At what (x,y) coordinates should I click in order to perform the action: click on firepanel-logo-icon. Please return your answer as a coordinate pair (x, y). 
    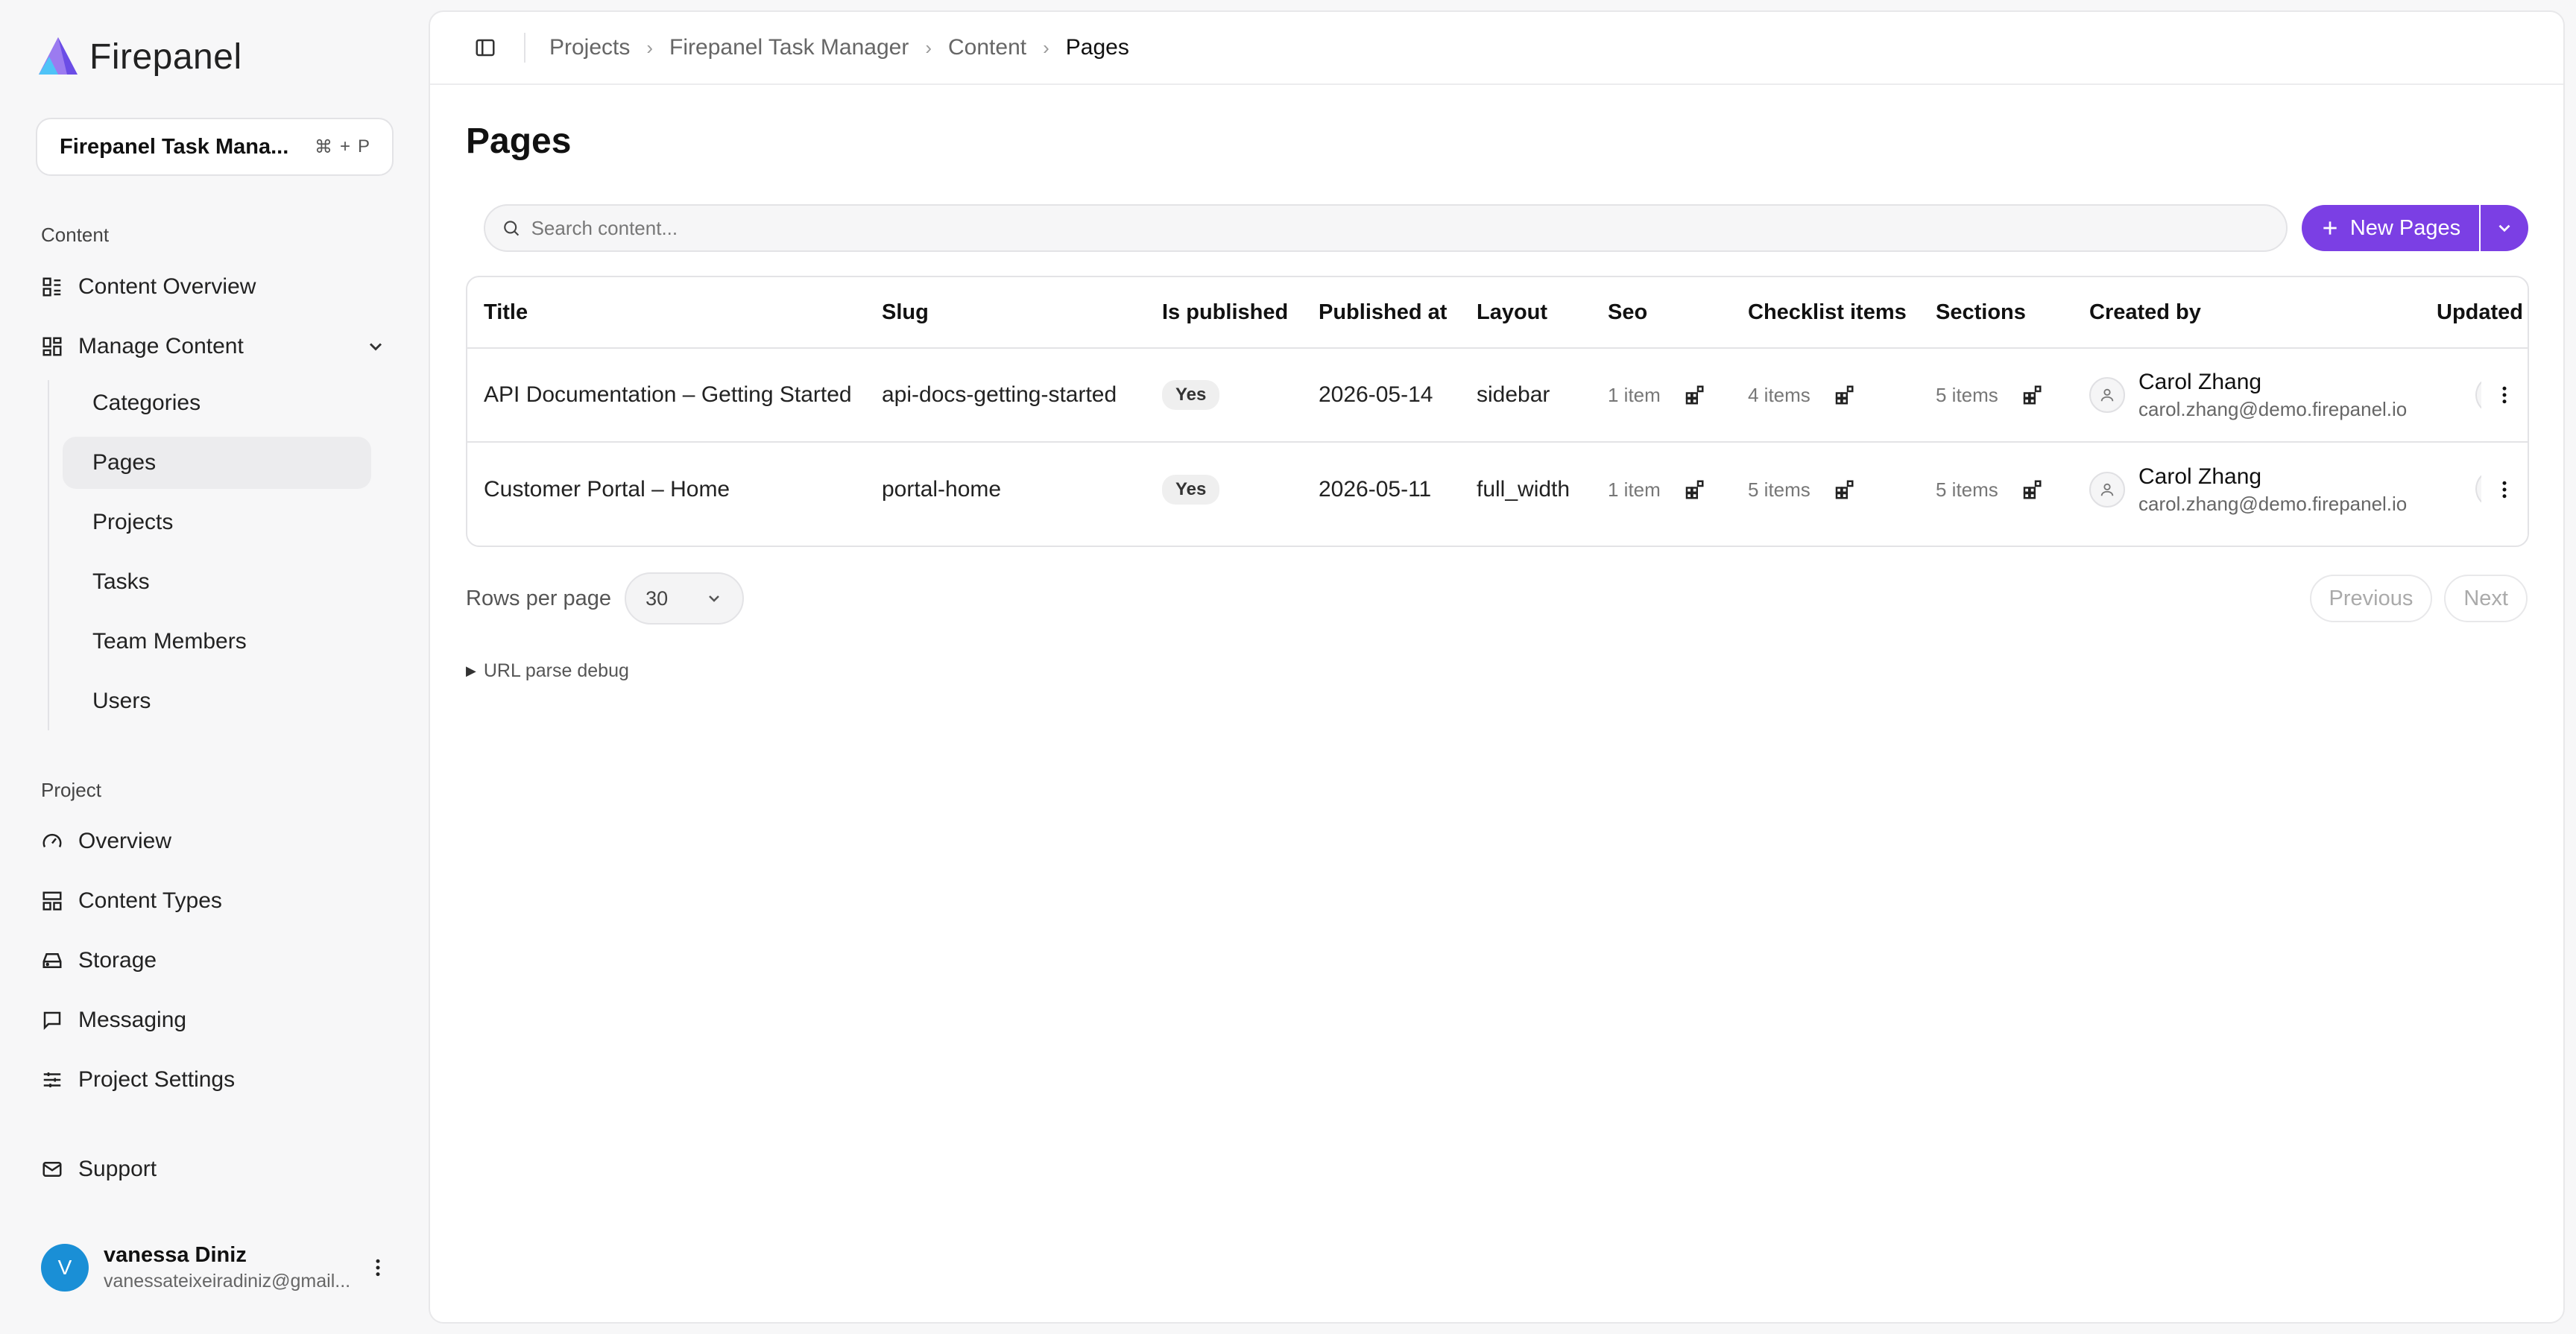
    Looking at the image, I should click on (58, 56).